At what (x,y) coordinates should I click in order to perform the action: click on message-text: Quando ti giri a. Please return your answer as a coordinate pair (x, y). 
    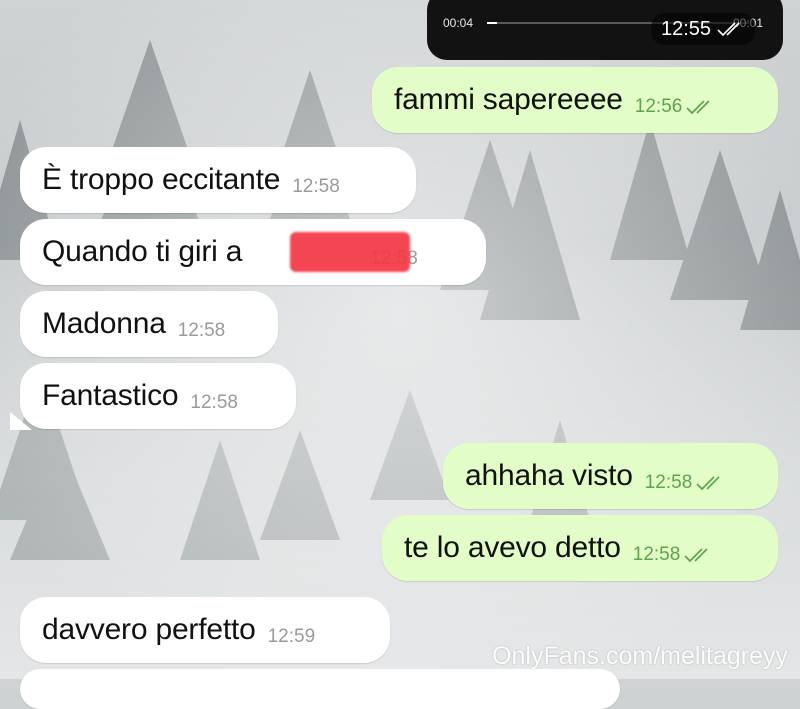
    Looking at the image, I should click on (142, 251).